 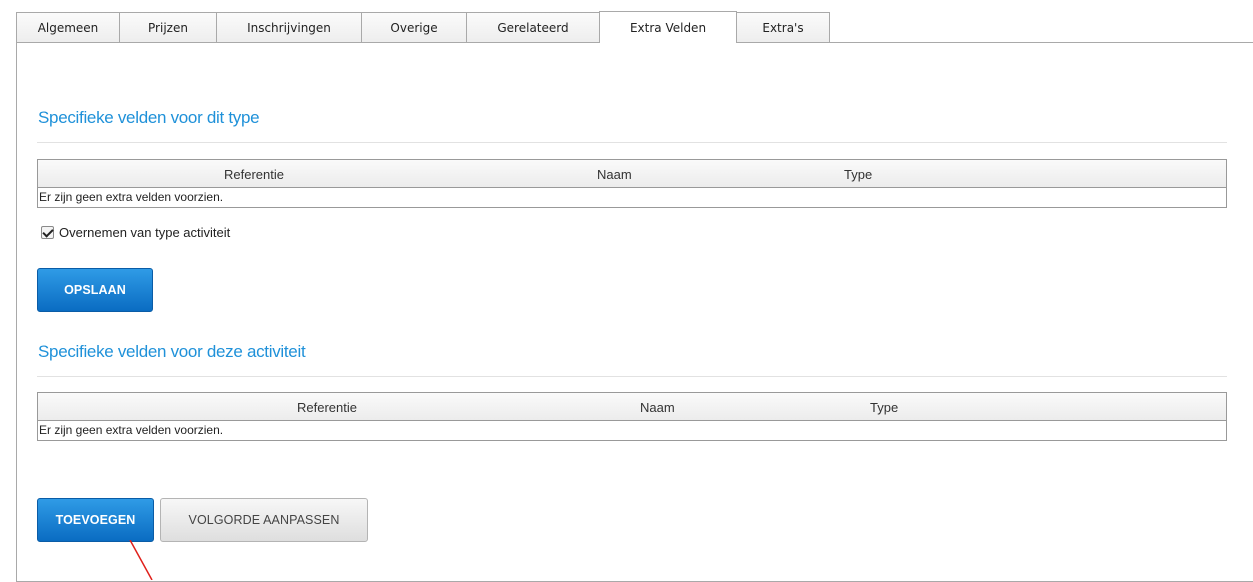 What do you see at coordinates (172, 351) in the screenshot?
I see `activity-section-title: Specifieke velden voor deze activiteit` at bounding box center [172, 351].